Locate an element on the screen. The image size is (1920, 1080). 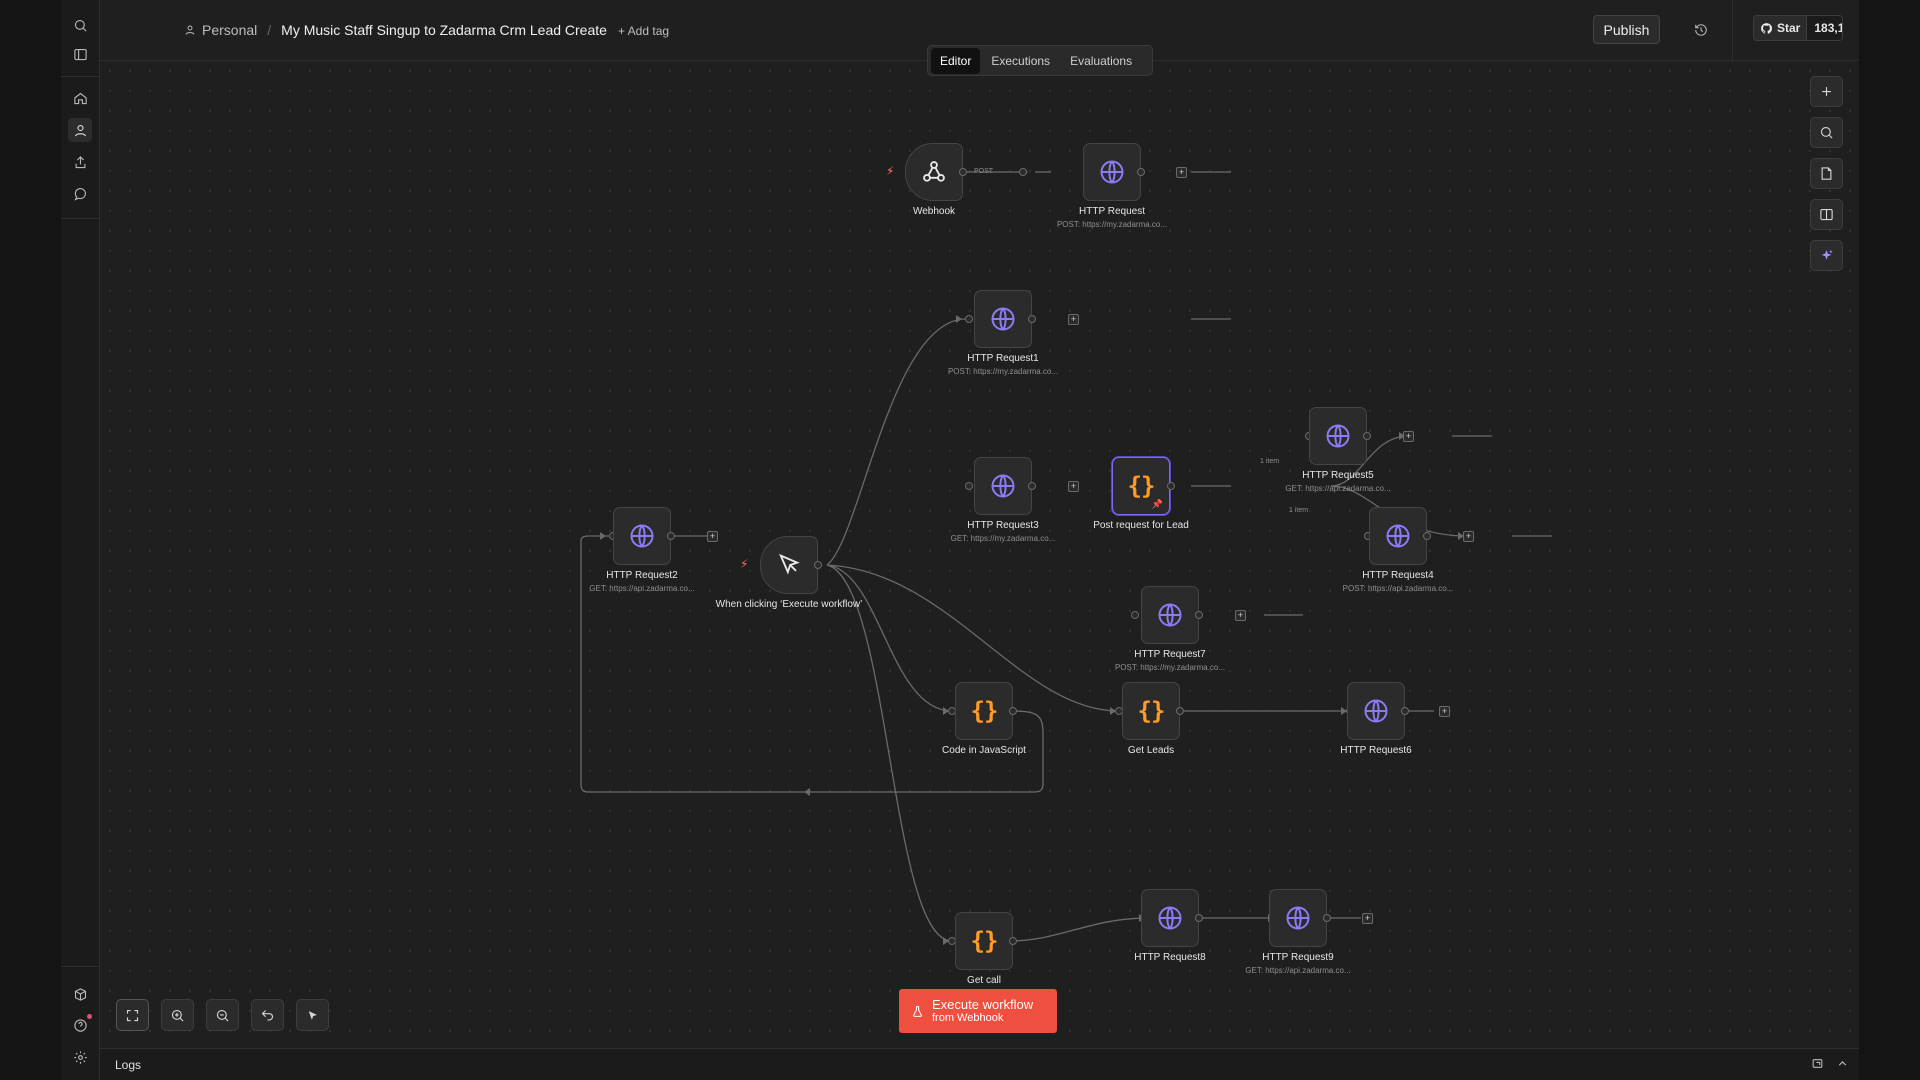
toggle-sidebar-icon is located at coordinates (80, 54).